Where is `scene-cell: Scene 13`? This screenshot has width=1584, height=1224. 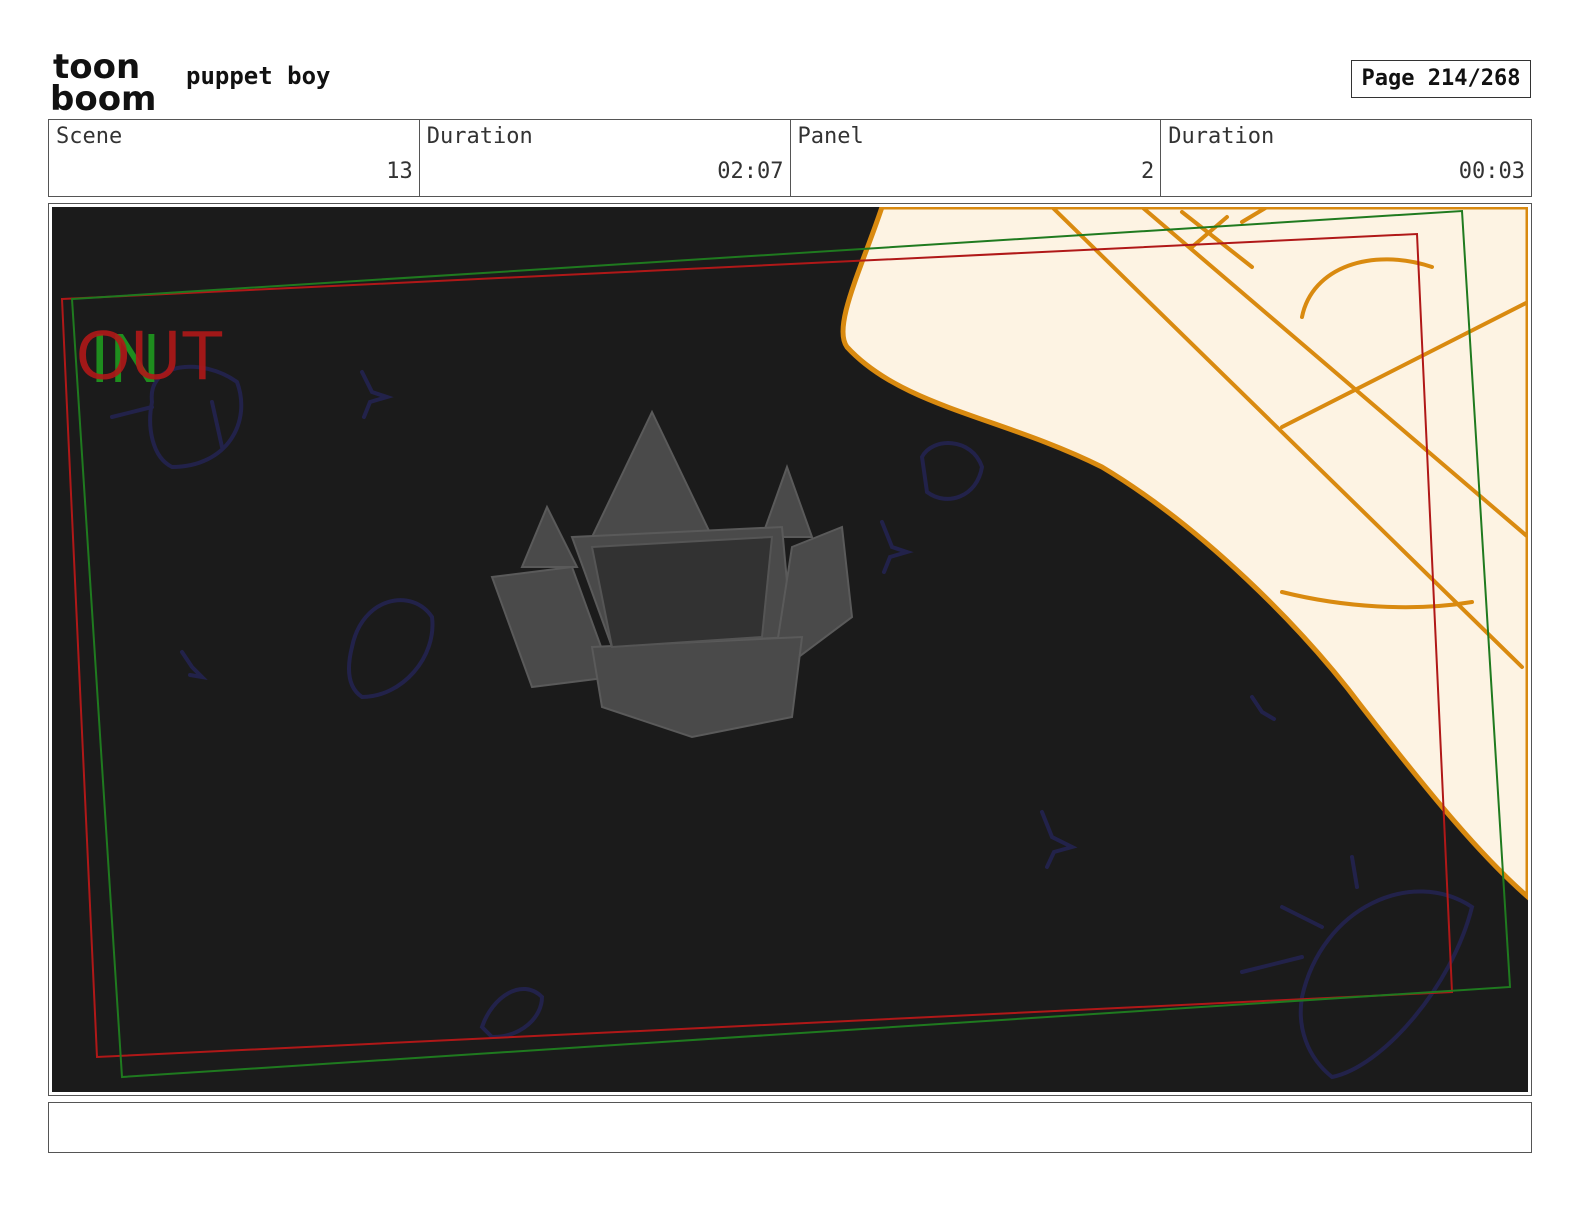 scene-cell: Scene 13 is located at coordinates (234, 158).